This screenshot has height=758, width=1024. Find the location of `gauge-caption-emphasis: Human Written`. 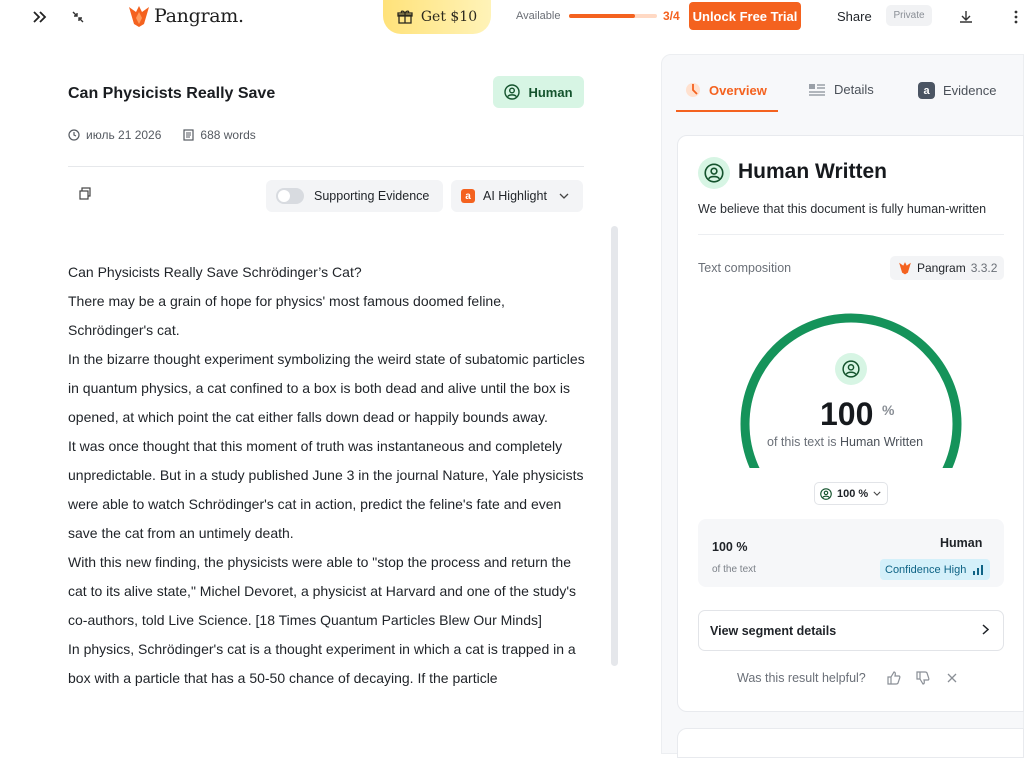

gauge-caption-emphasis: Human Written is located at coordinates (881, 442).